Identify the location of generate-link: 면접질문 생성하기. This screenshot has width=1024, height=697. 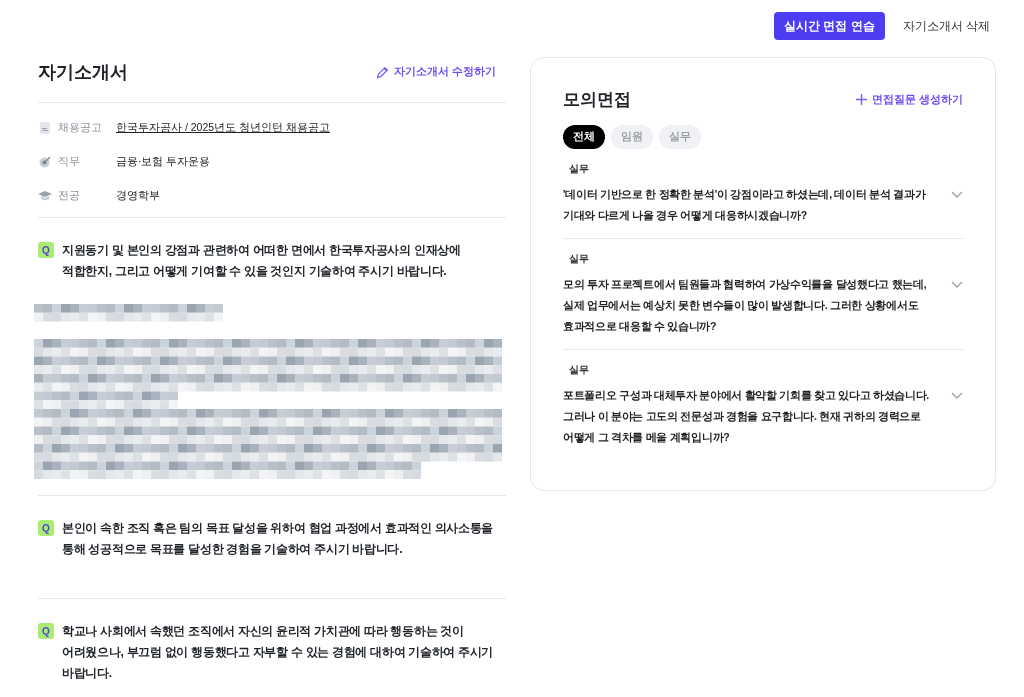
(909, 99).